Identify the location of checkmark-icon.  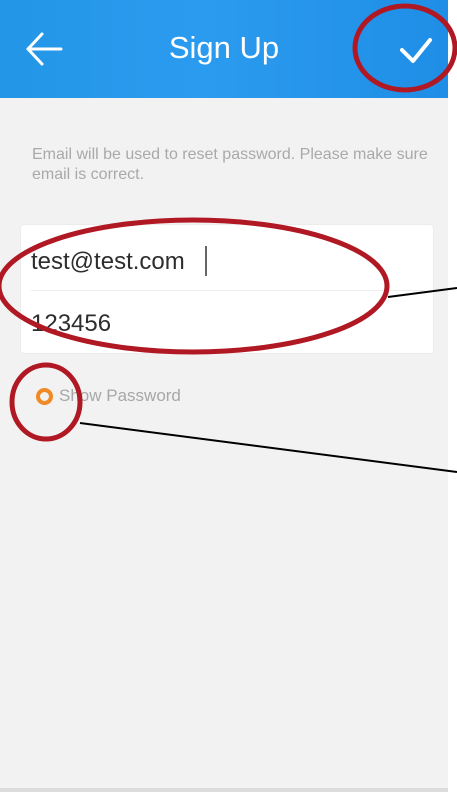
(416, 50).